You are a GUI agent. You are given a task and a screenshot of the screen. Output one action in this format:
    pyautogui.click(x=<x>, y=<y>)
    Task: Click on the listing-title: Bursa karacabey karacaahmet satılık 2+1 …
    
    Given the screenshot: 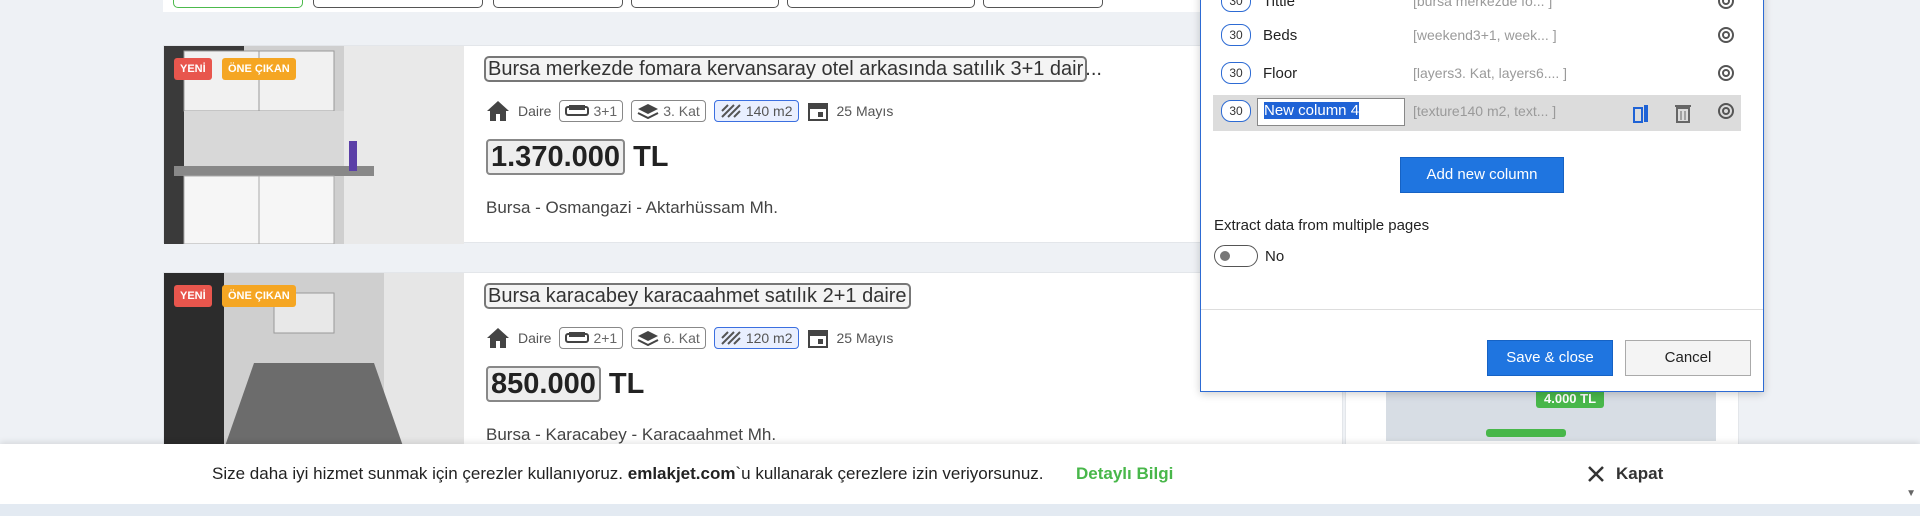 What is the action you would take?
    pyautogui.click(x=697, y=296)
    